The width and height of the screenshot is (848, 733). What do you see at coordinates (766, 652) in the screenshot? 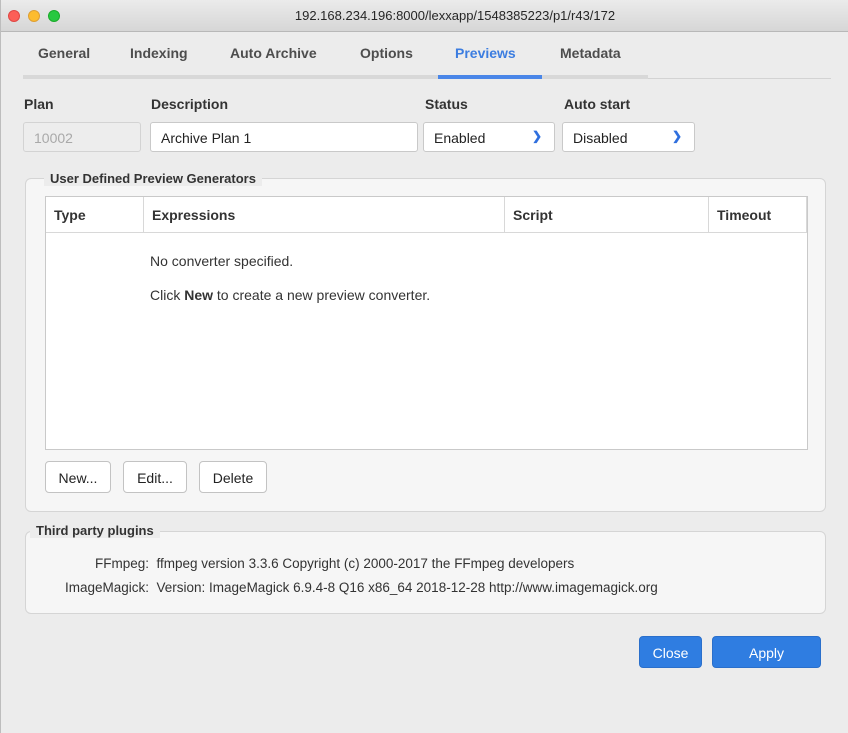
I see `apply-button: Apply` at bounding box center [766, 652].